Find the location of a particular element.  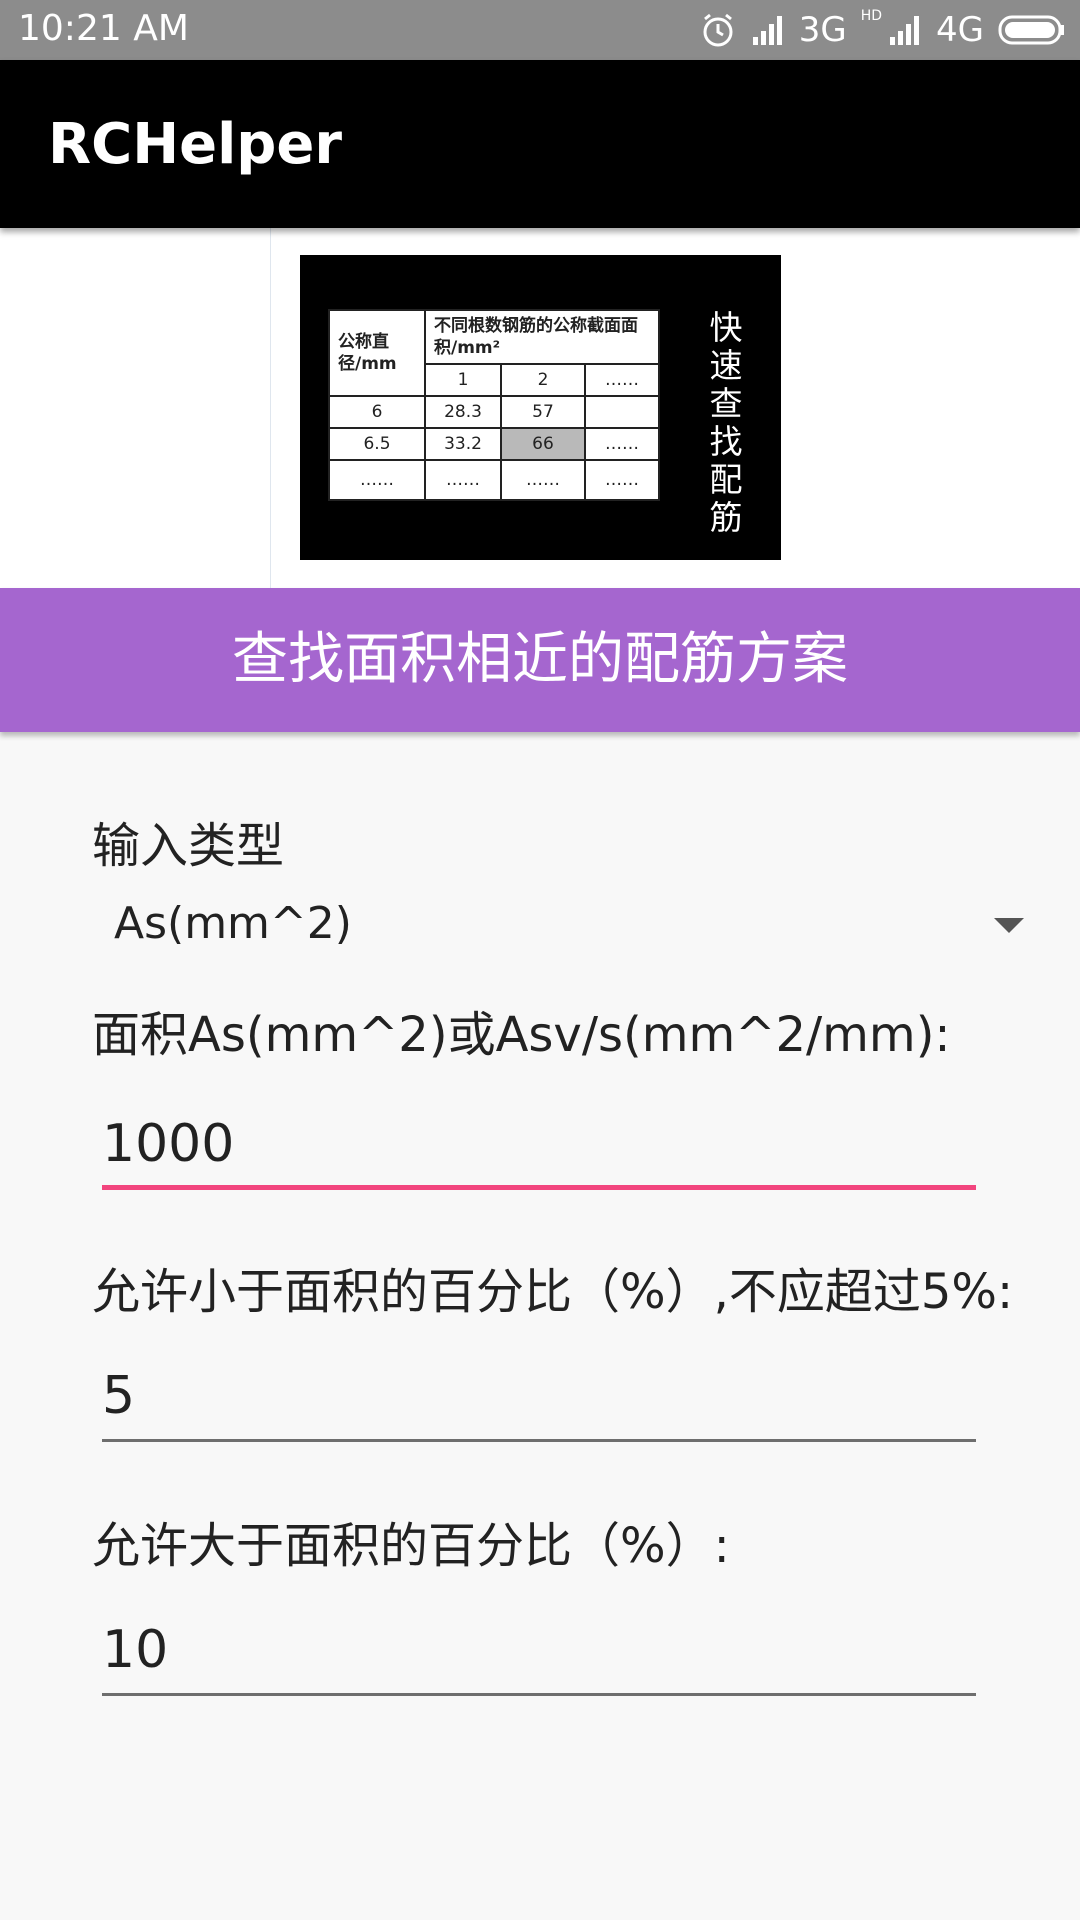

hd-label: HD is located at coordinates (871, 16).